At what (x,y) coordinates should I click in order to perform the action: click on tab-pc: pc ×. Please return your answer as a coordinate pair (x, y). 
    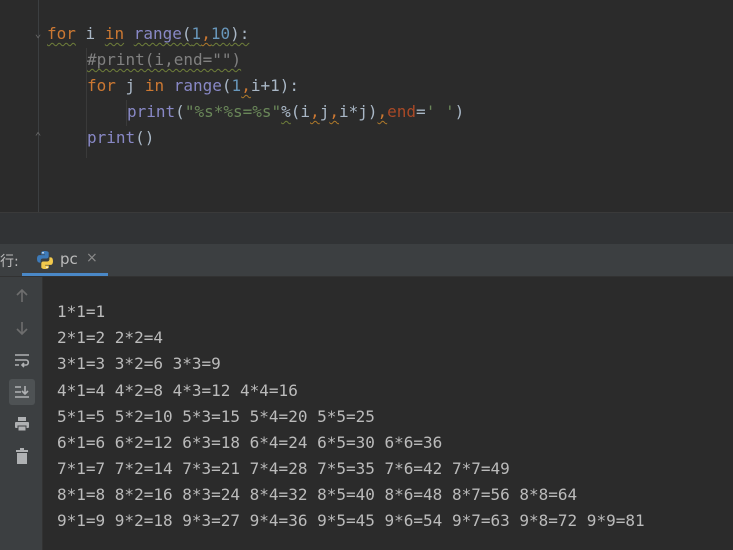
    Looking at the image, I should click on (65, 260).